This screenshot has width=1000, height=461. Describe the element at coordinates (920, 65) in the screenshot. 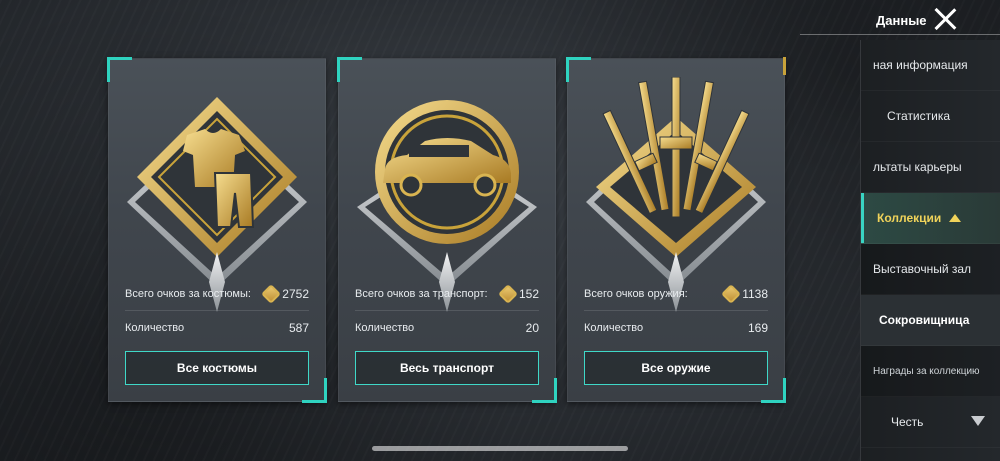

I see `sidebar-item-label: ная информация` at that location.